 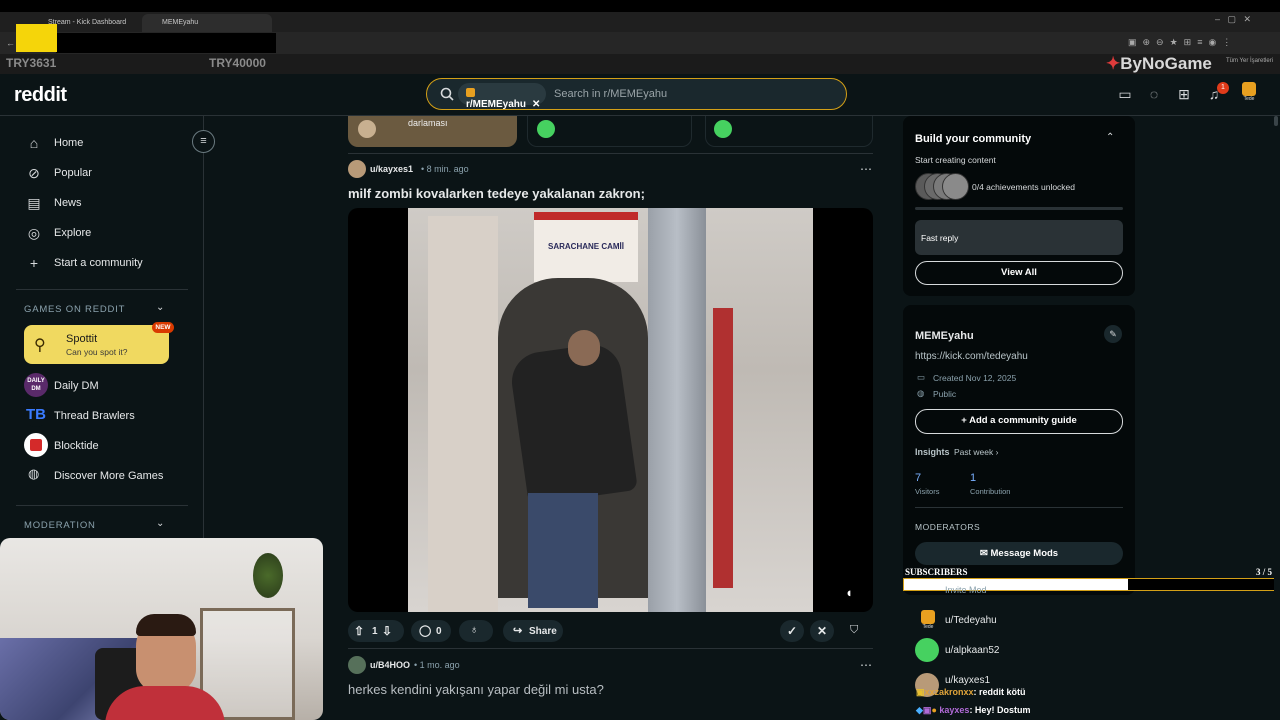 I want to click on back-icon: ←, so click(x=10, y=43).